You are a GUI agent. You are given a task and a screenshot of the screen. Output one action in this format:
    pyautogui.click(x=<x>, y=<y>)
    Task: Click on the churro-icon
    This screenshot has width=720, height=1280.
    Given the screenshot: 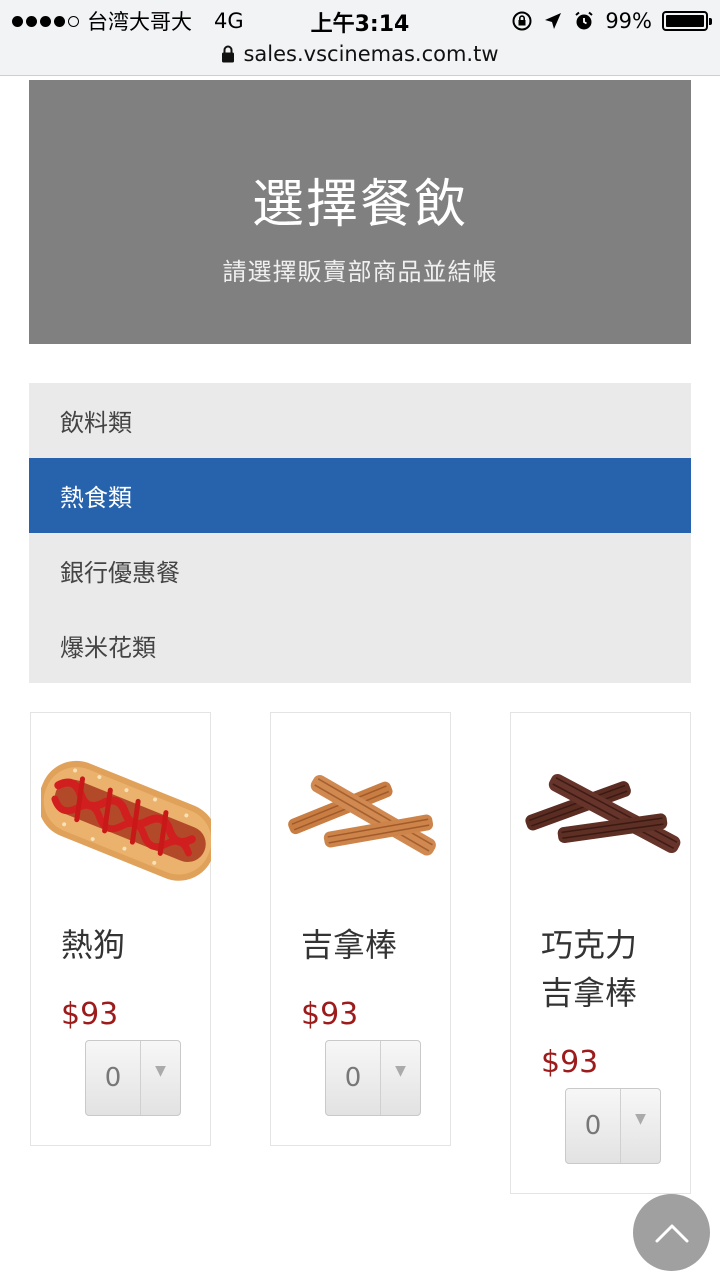 What is the action you would take?
    pyautogui.click(x=362, y=815)
    